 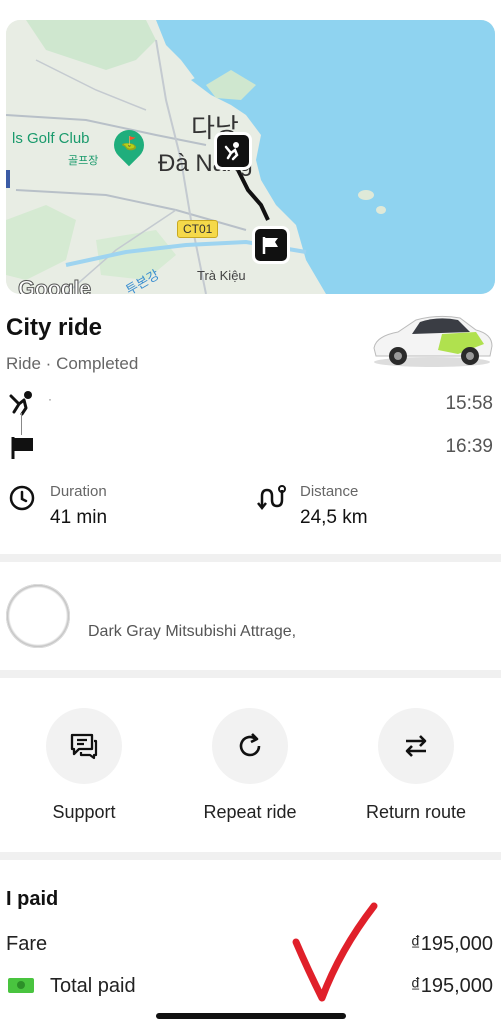 I want to click on route-distance-icon, so click(x=271, y=498).